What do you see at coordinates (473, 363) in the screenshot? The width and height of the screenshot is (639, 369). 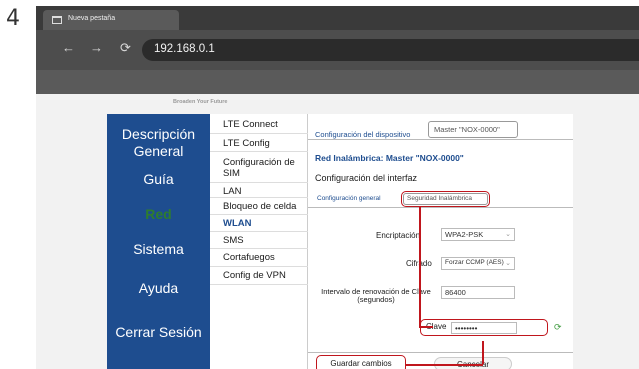 I see `cancel-button: Cancelar` at bounding box center [473, 363].